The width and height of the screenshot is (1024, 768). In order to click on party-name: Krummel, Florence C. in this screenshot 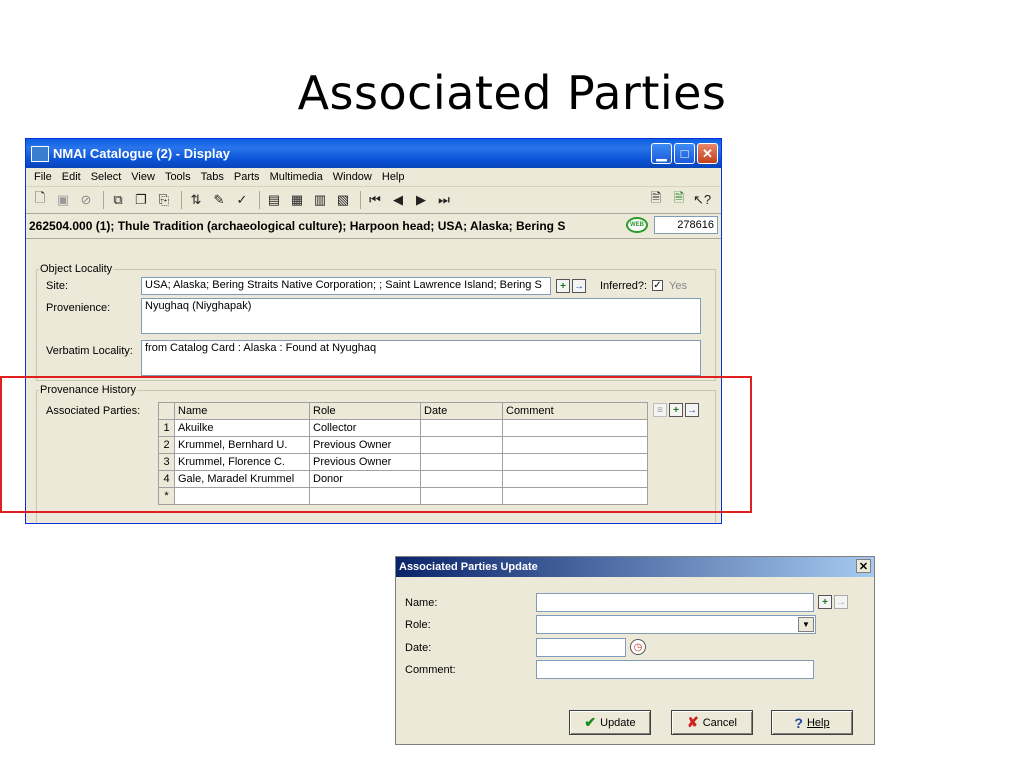, I will do `click(242, 462)`.